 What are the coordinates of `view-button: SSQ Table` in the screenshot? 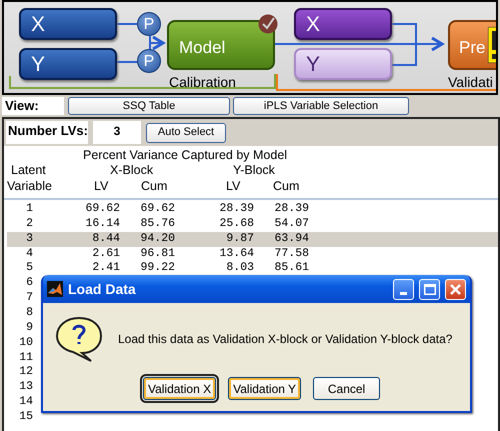 It's located at (149, 106).